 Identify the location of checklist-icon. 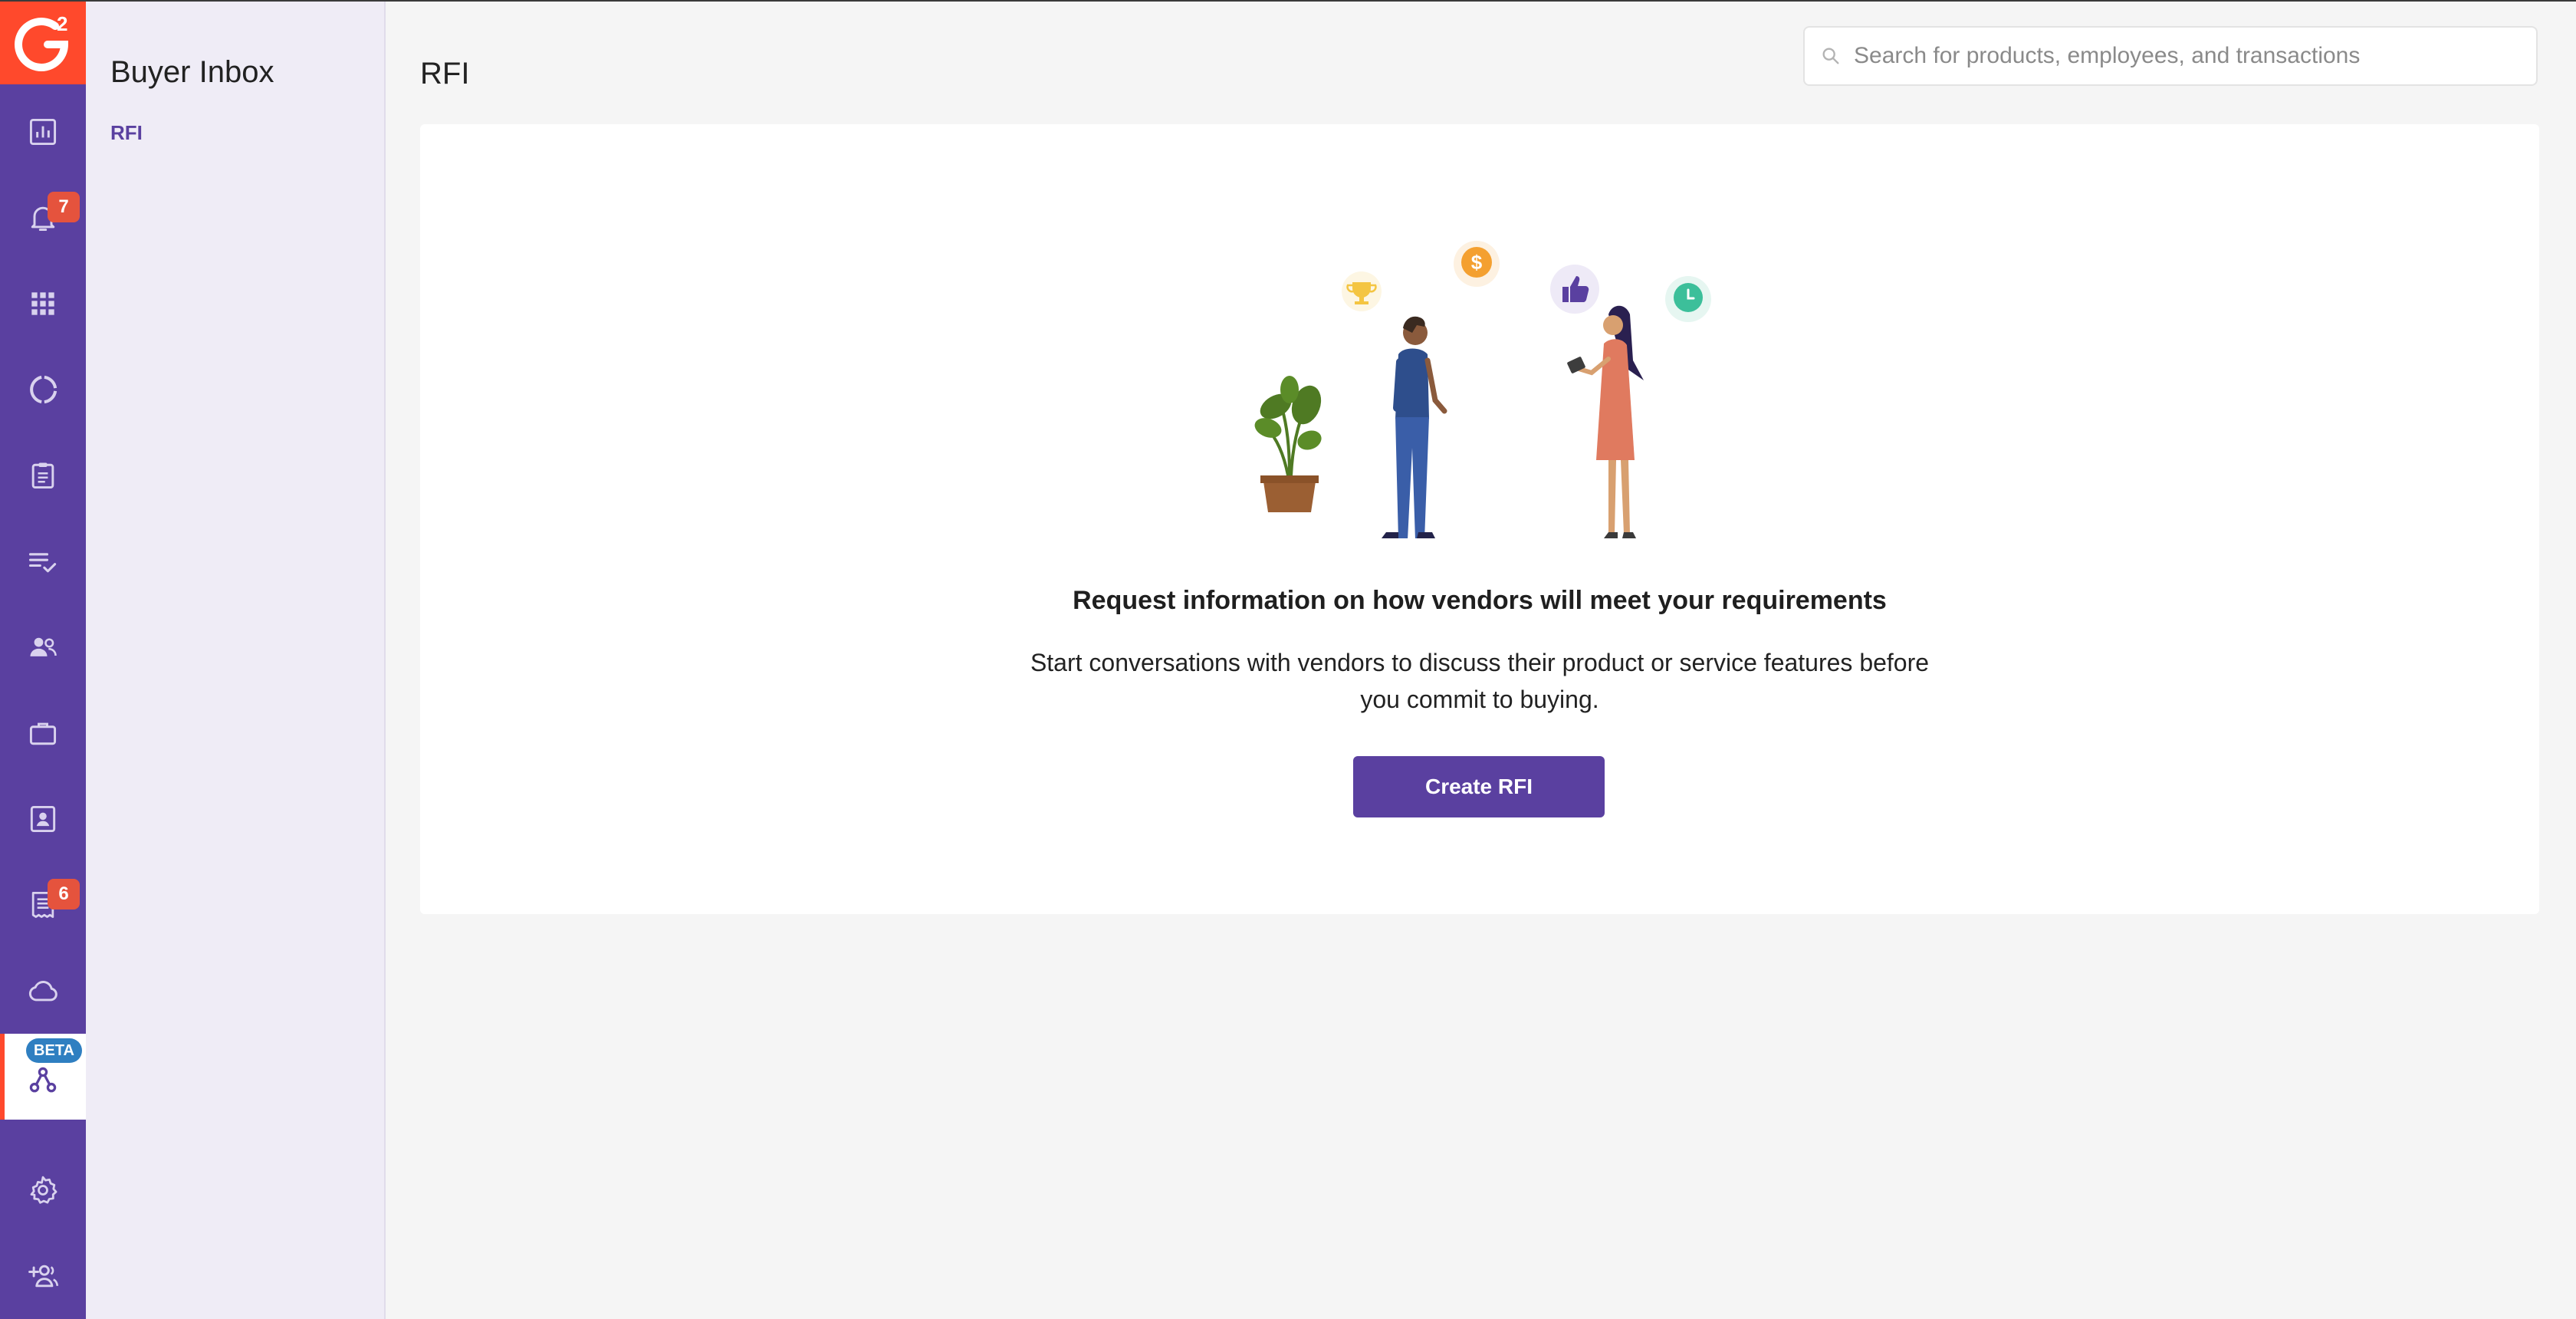
(43, 563).